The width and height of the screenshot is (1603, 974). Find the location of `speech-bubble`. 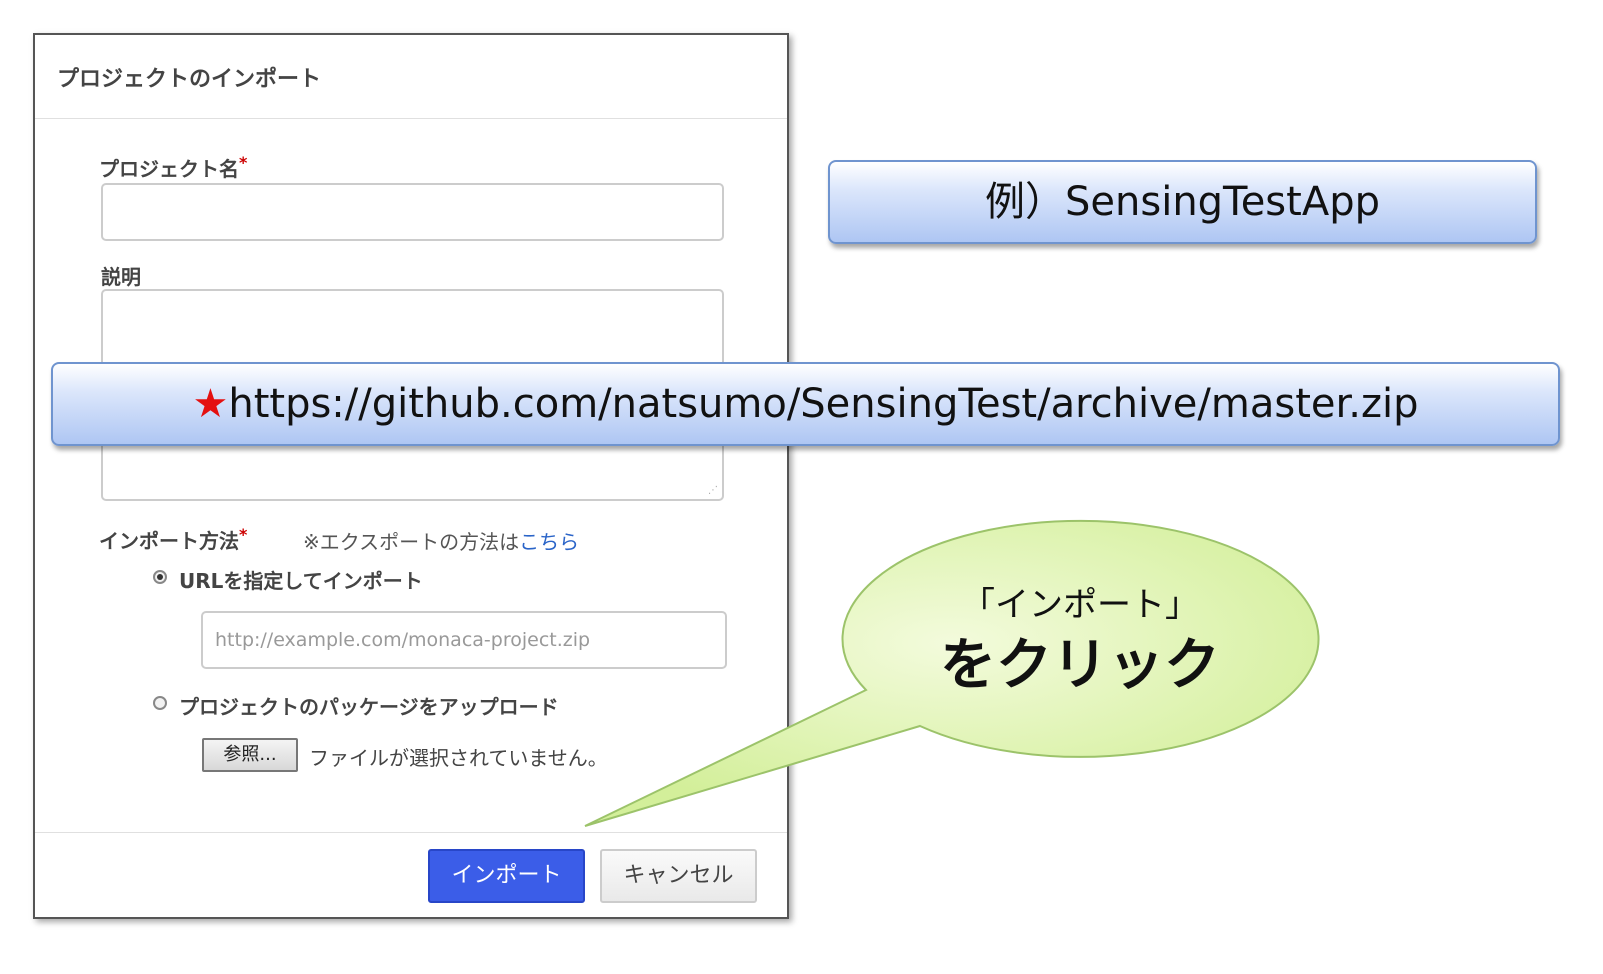

speech-bubble is located at coordinates (952, 673).